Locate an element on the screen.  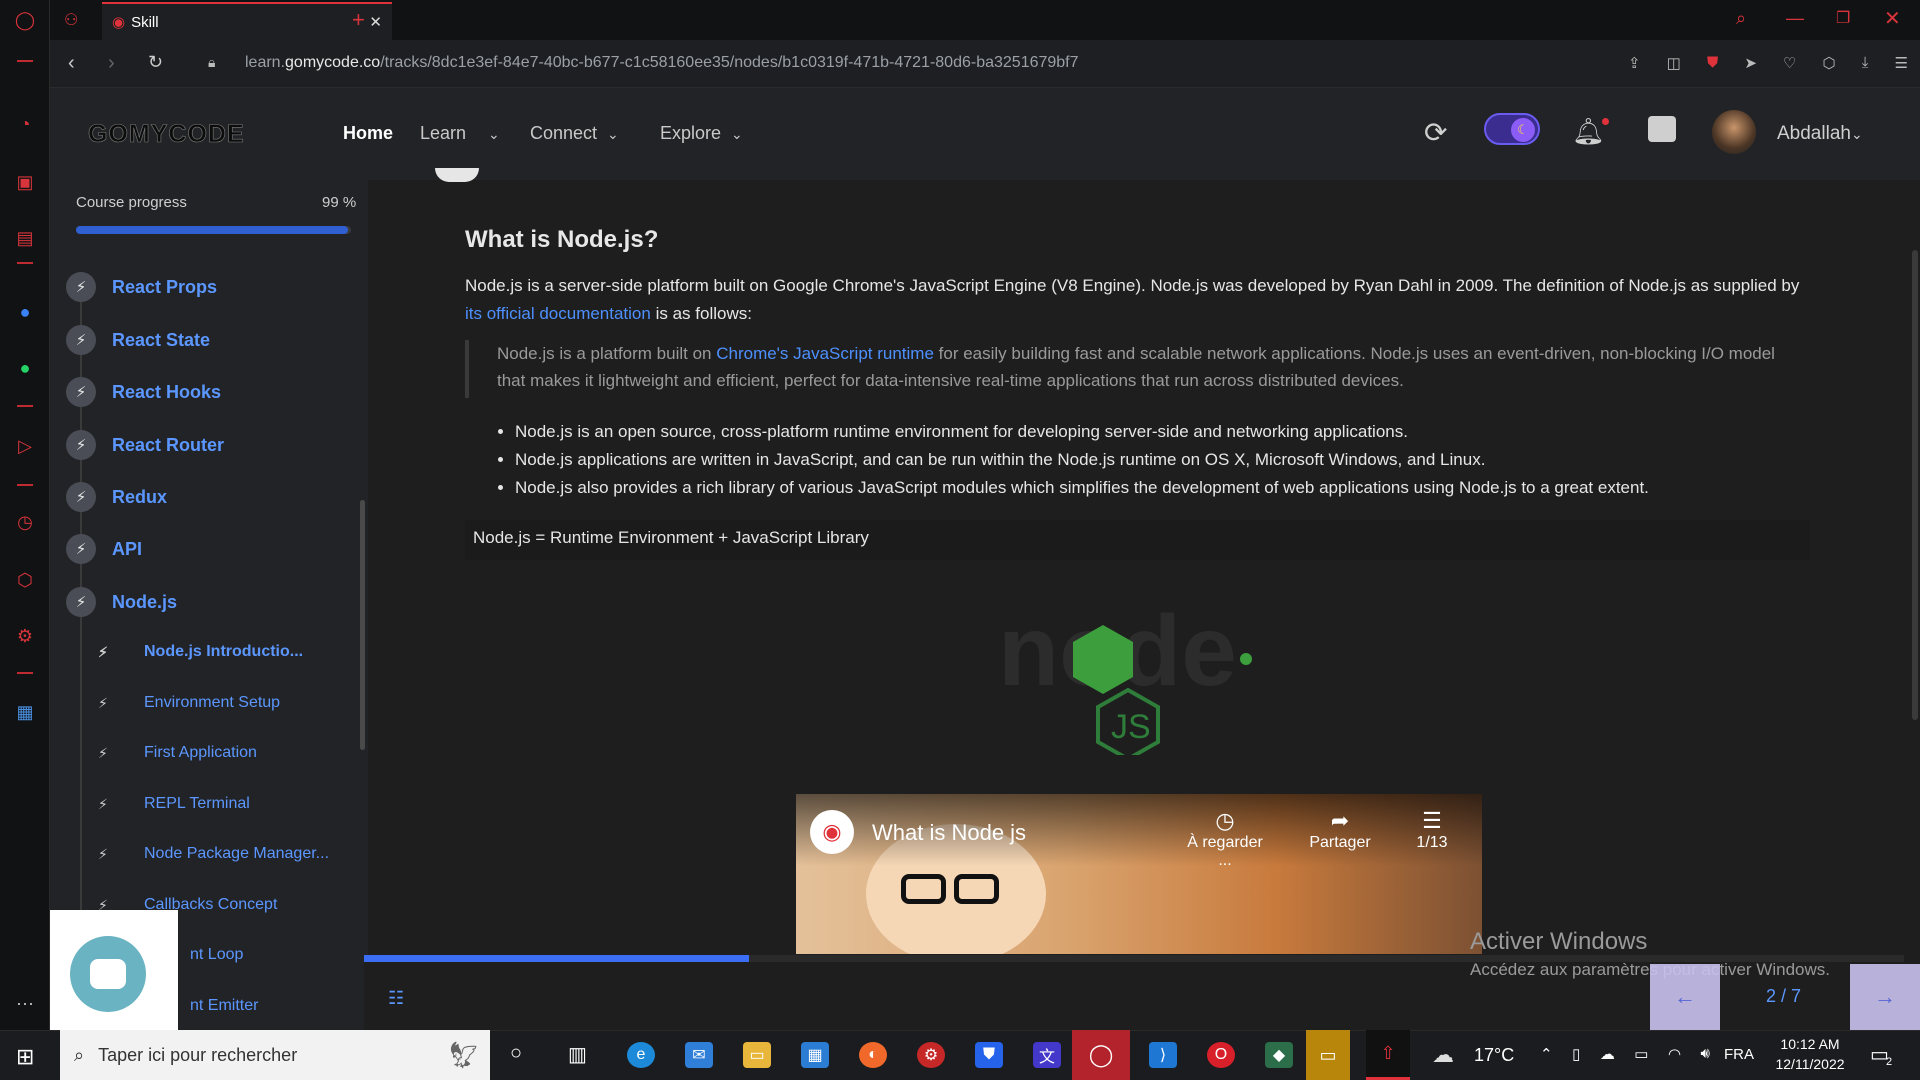
speed-dial-icon: ◔ is located at coordinates (25, 124).